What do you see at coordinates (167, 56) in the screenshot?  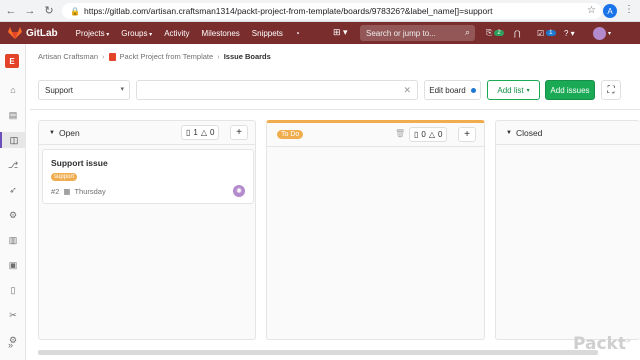 I see `breadcrumb-project: Packt Project from Template` at bounding box center [167, 56].